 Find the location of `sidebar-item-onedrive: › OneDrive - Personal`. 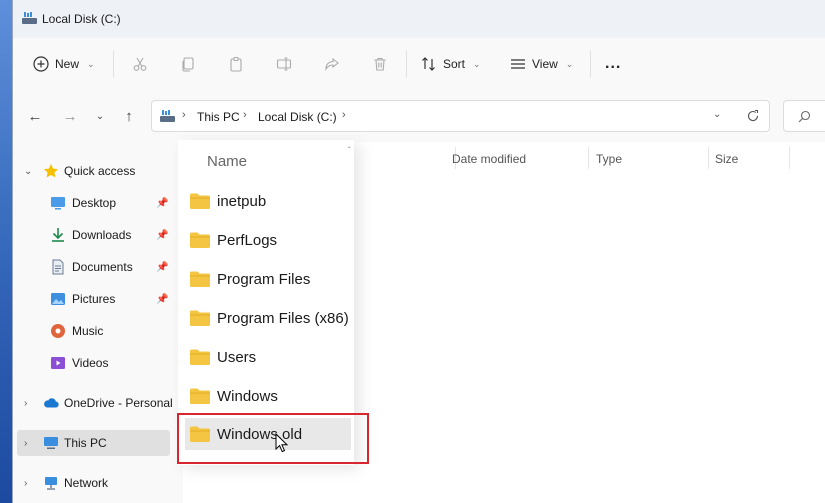

sidebar-item-onedrive: › OneDrive - Personal is located at coordinates (97, 403).